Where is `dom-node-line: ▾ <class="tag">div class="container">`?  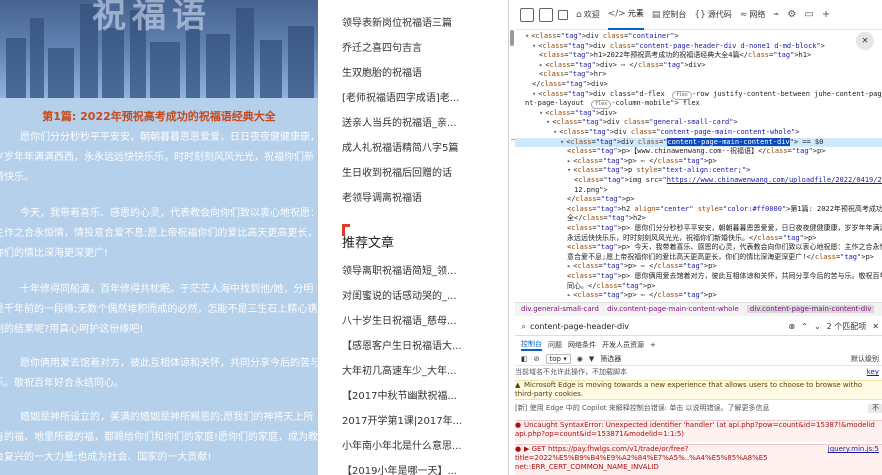
dom-node-line: ▾ <class="tag">div class="container"> is located at coordinates (602, 36).